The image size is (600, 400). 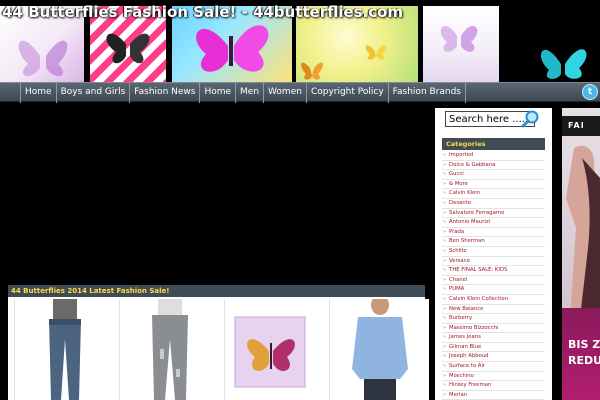 What do you see at coordinates (466, 308) in the screenshot?
I see `category-label: New Balance` at bounding box center [466, 308].